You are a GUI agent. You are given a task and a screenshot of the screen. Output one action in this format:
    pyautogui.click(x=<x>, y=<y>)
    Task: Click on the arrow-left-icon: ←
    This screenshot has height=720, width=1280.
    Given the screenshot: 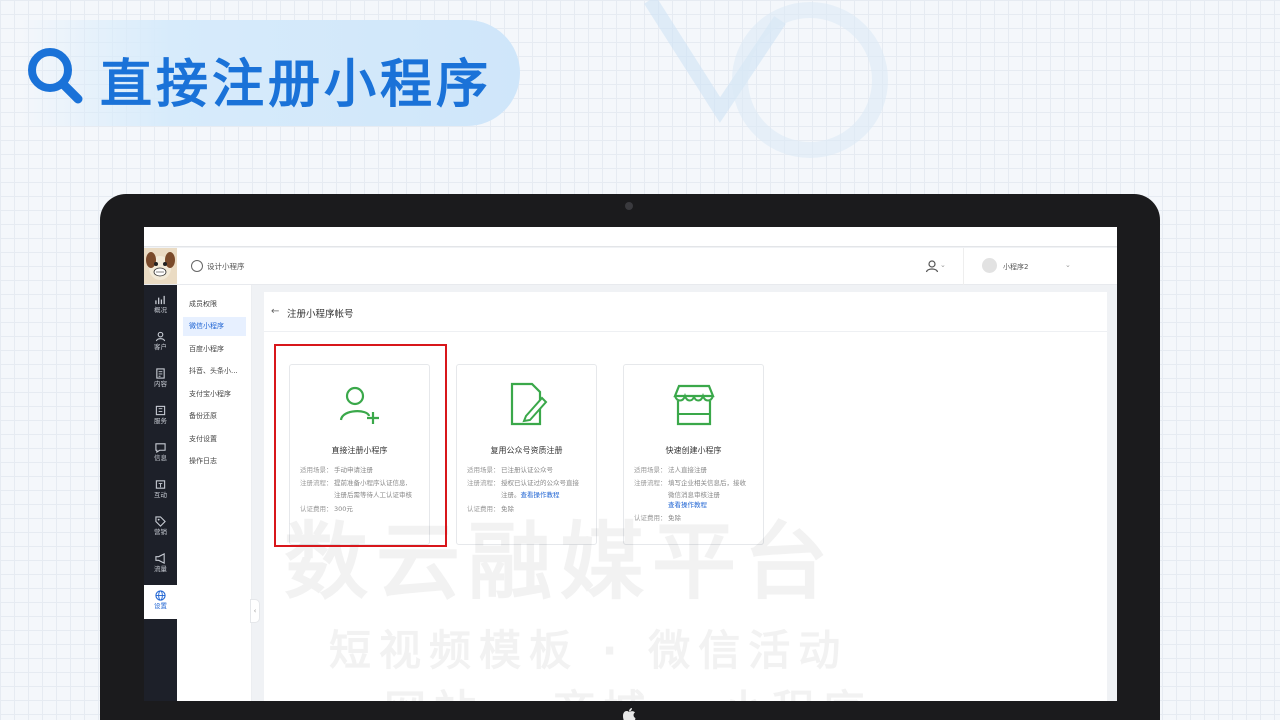 What is the action you would take?
    pyautogui.click(x=275, y=311)
    